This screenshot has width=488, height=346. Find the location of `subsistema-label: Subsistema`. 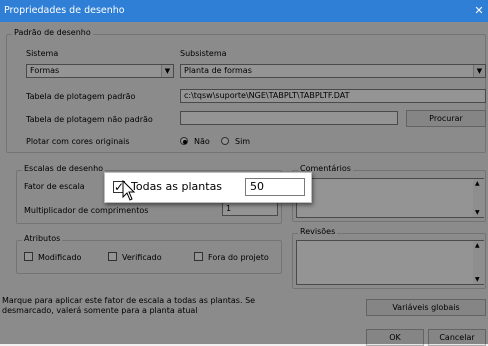

subsistema-label: Subsistema is located at coordinates (203, 53).